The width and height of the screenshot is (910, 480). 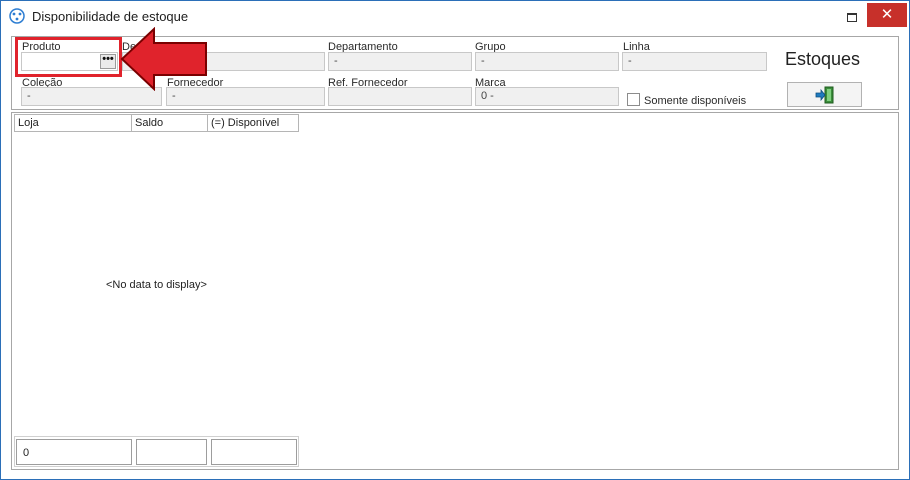 What do you see at coordinates (171, 452) in the screenshot?
I see `footer-saldo-total` at bounding box center [171, 452].